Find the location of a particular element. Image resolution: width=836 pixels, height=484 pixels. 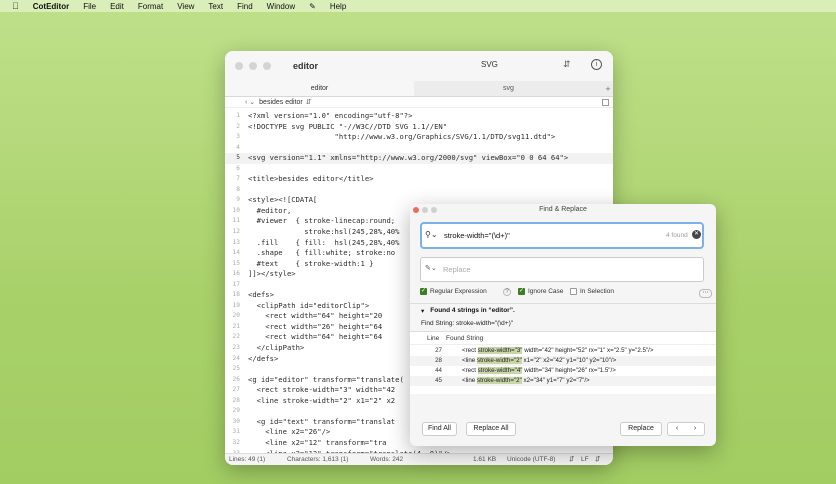

line-number: 25 is located at coordinates (236, 369).